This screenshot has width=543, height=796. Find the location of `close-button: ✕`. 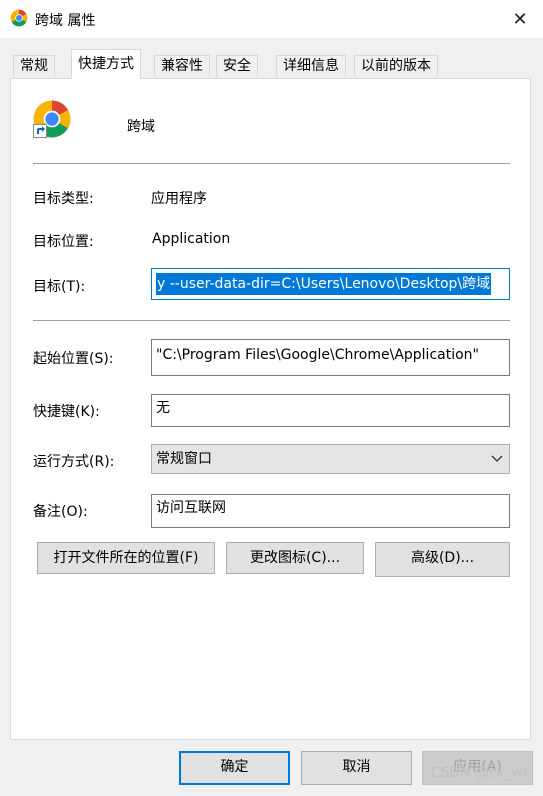

close-button: ✕ is located at coordinates (520, 19).